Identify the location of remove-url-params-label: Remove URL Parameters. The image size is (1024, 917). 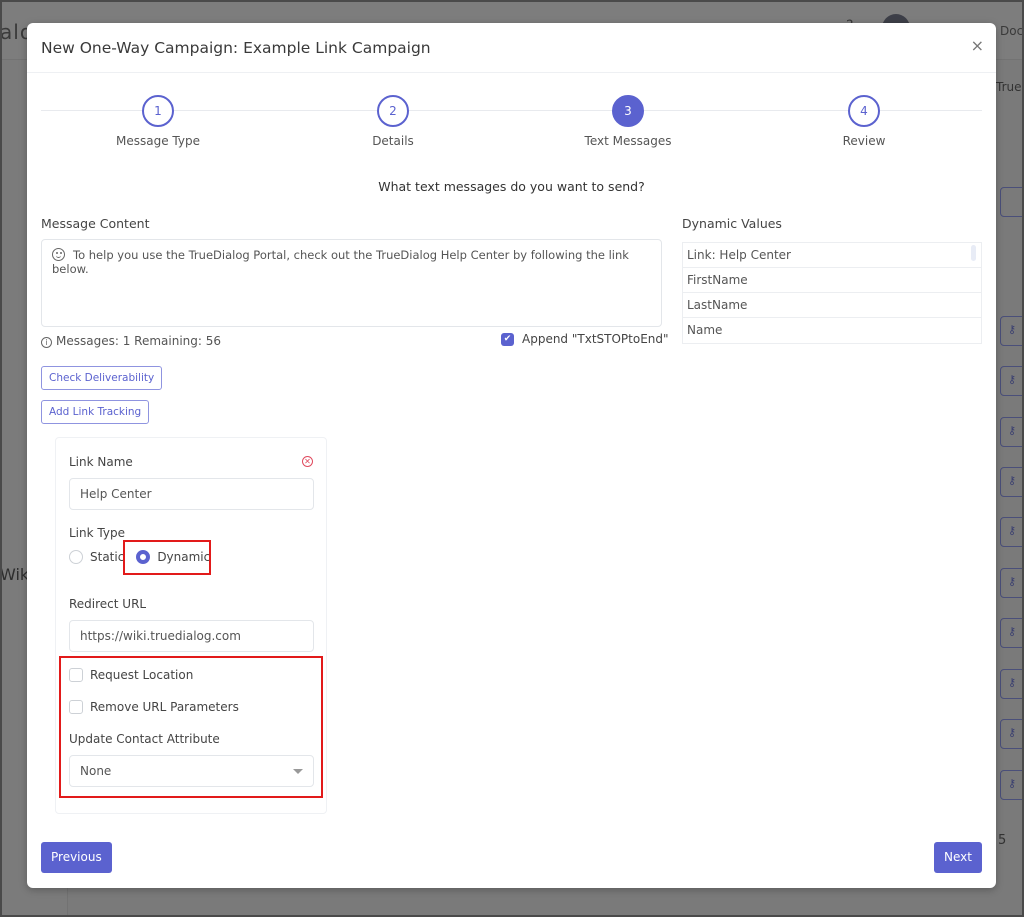
(164, 707).